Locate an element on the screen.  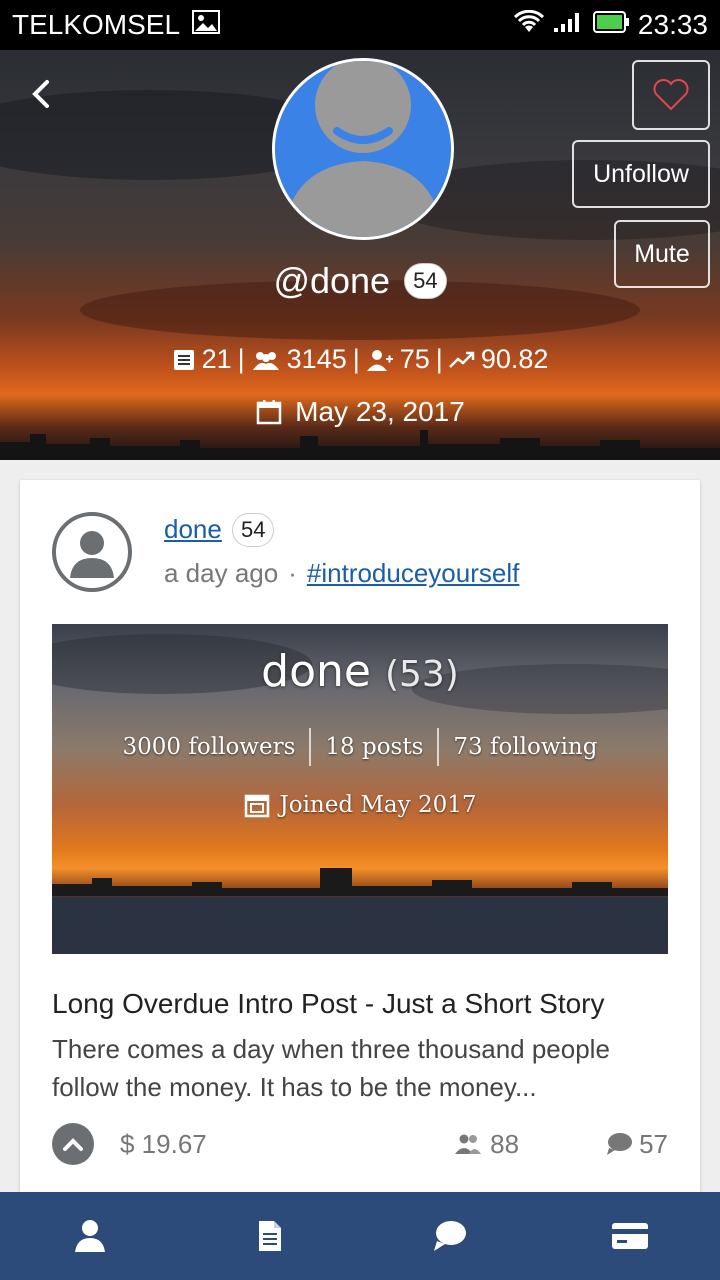
document-icon is located at coordinates (270, 1236).